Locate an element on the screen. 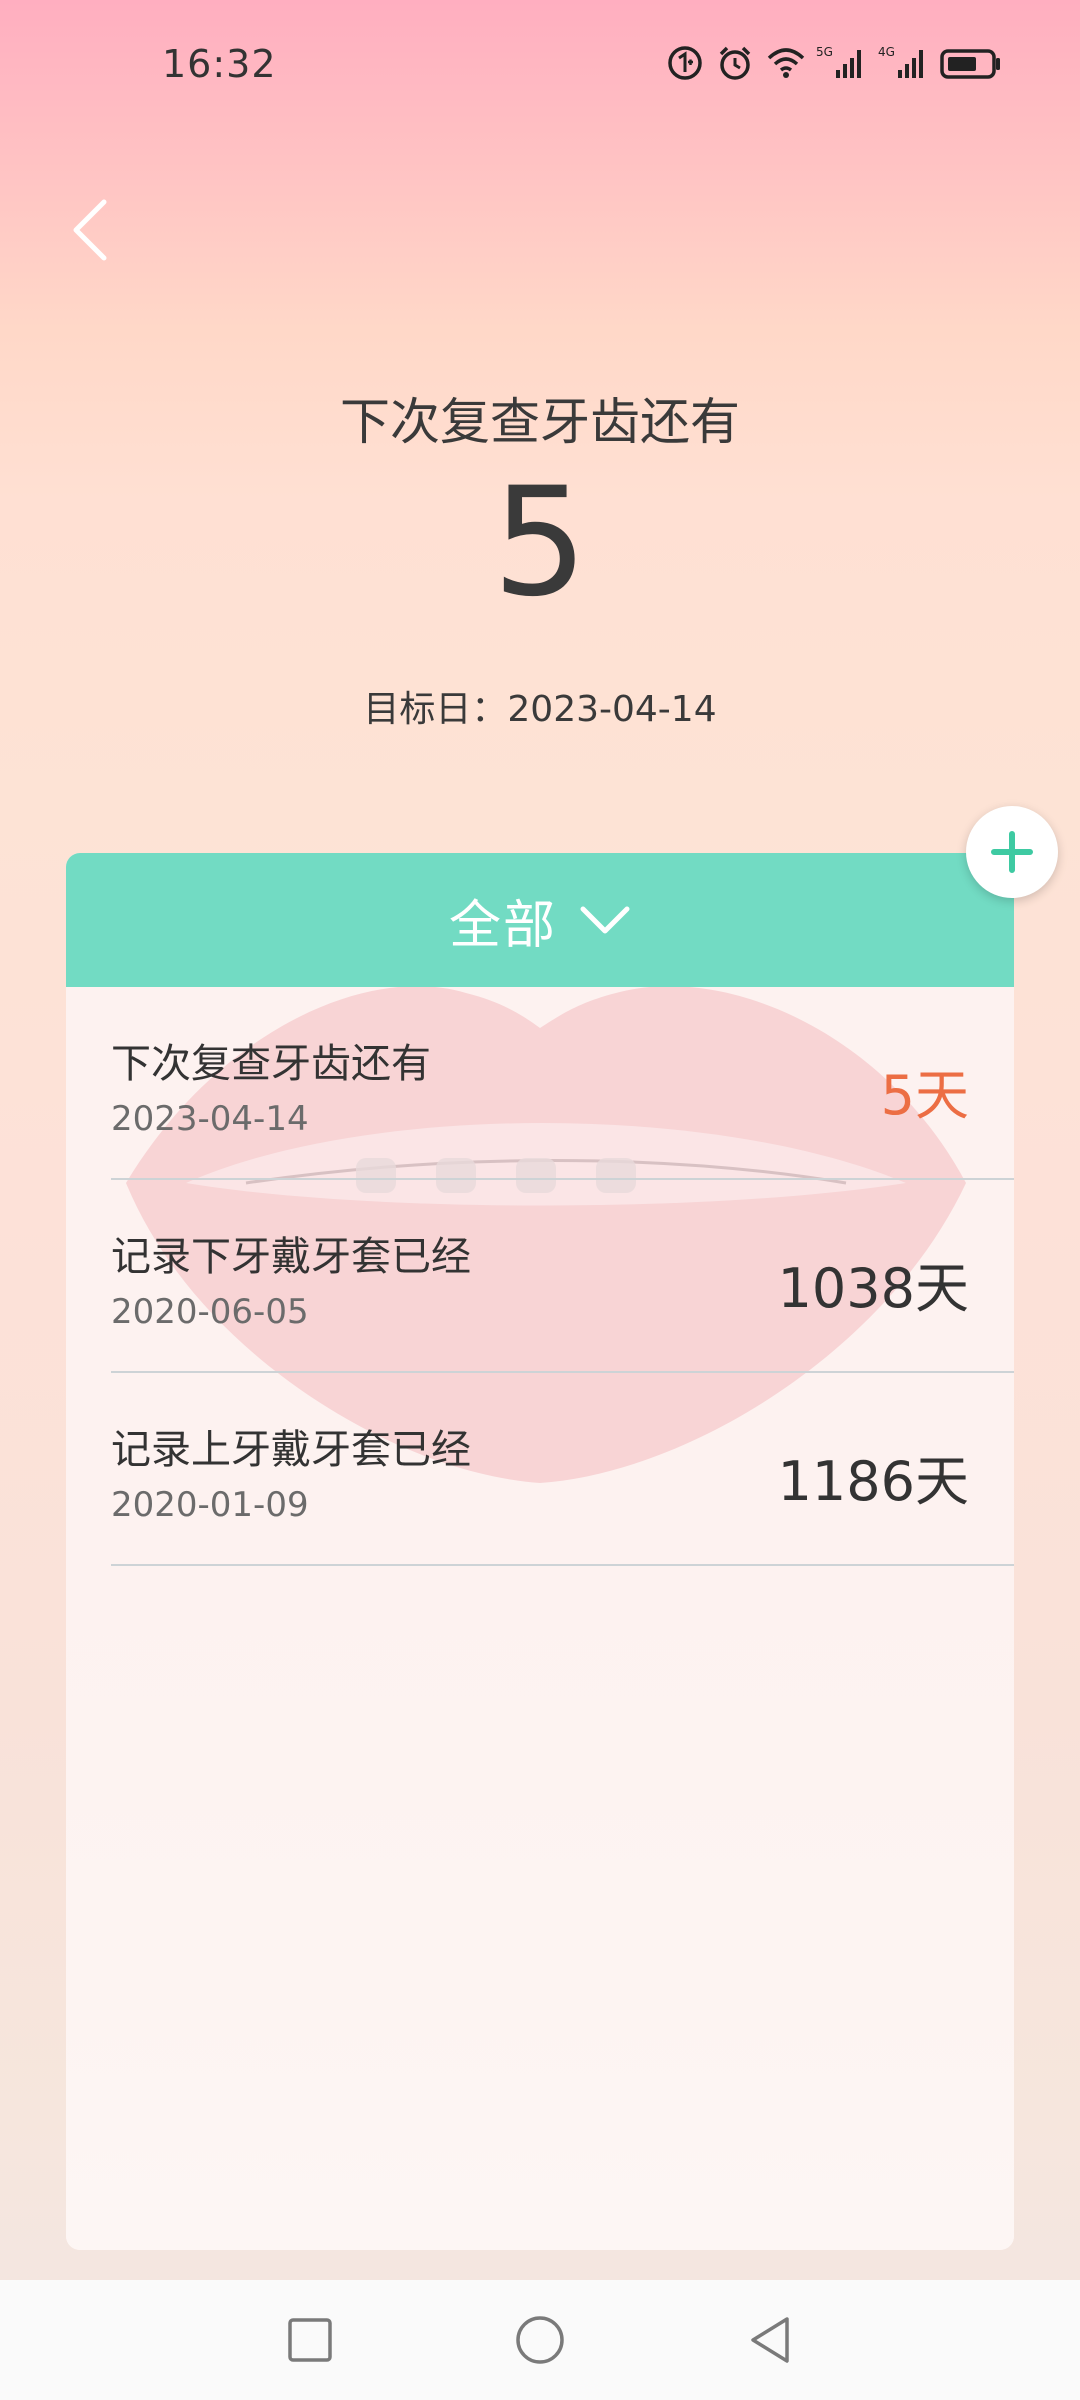  event-title: 下次复查牙齿还有 is located at coordinates (271, 1064).